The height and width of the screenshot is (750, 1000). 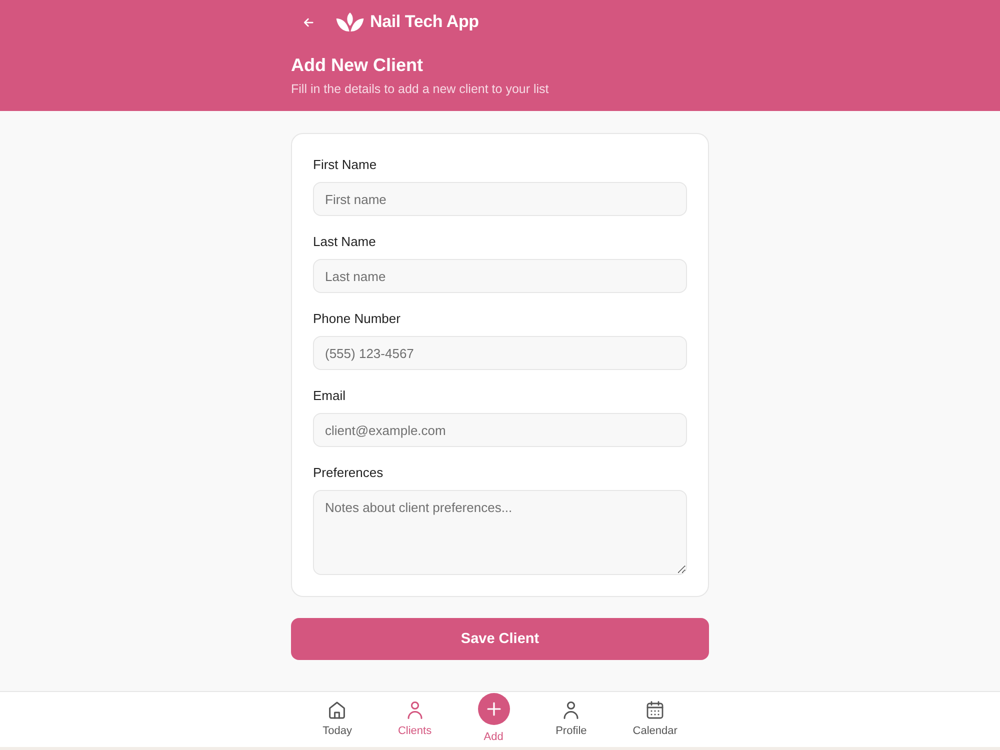 I want to click on nav-tab: Profile, so click(x=571, y=715).